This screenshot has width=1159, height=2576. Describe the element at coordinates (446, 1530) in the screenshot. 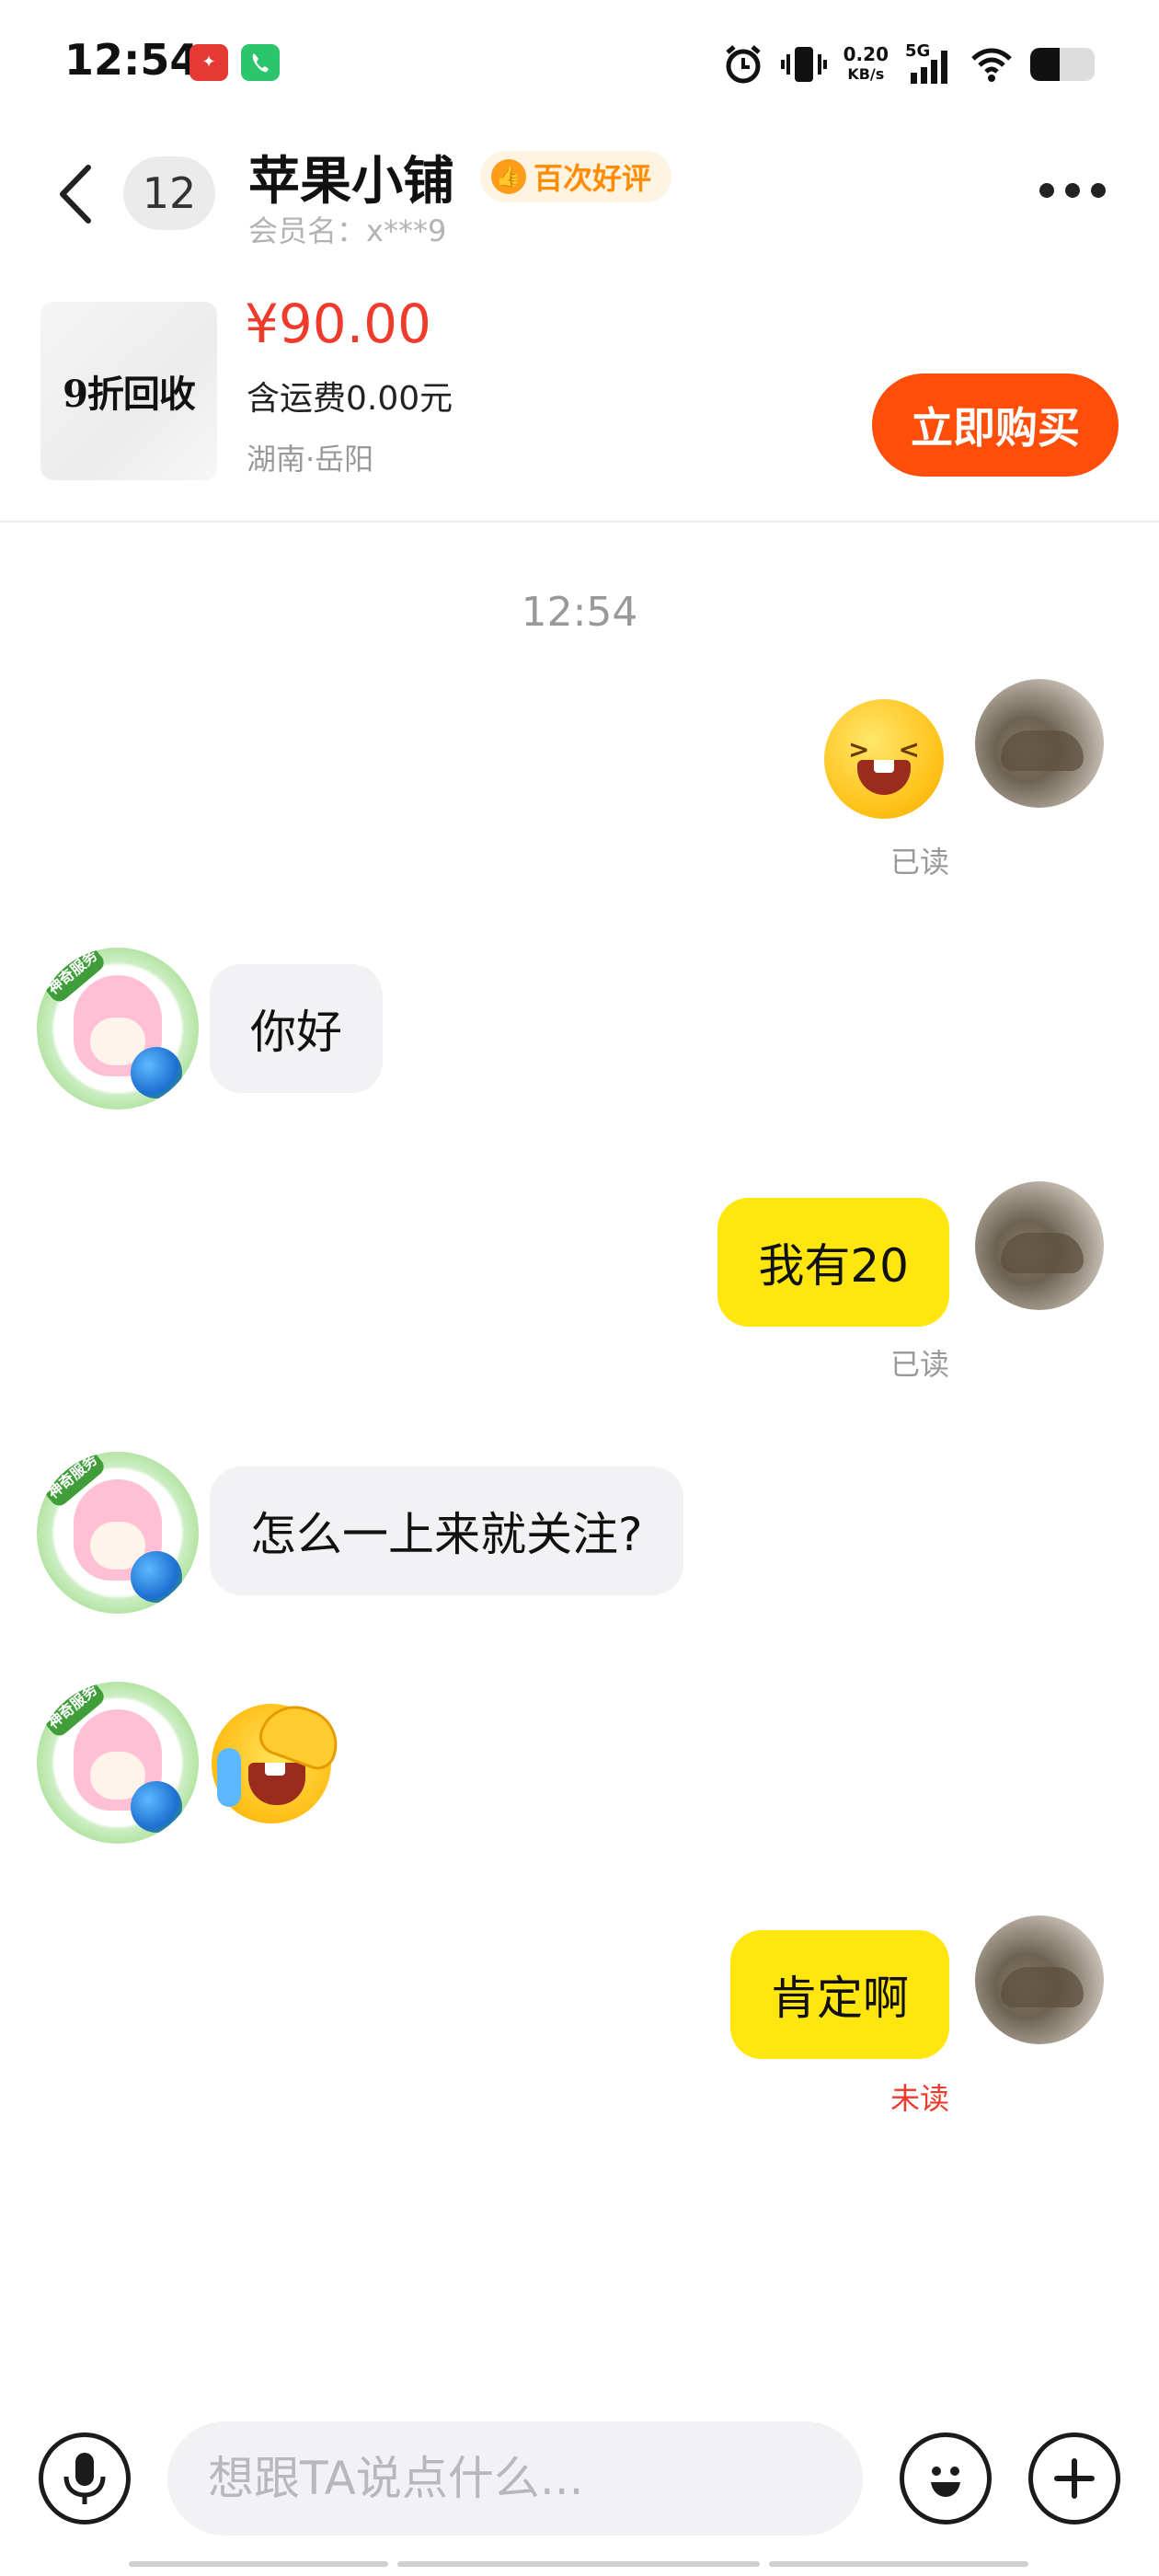

I see `message-bubble-incoming: 怎么一上来就关注?` at that location.